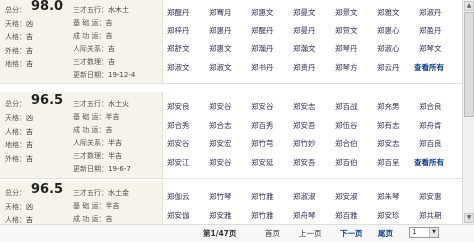 The image size is (474, 242). What do you see at coordinates (315, 196) in the screenshot?
I see `name-link: 郑淑淑` at bounding box center [315, 196].